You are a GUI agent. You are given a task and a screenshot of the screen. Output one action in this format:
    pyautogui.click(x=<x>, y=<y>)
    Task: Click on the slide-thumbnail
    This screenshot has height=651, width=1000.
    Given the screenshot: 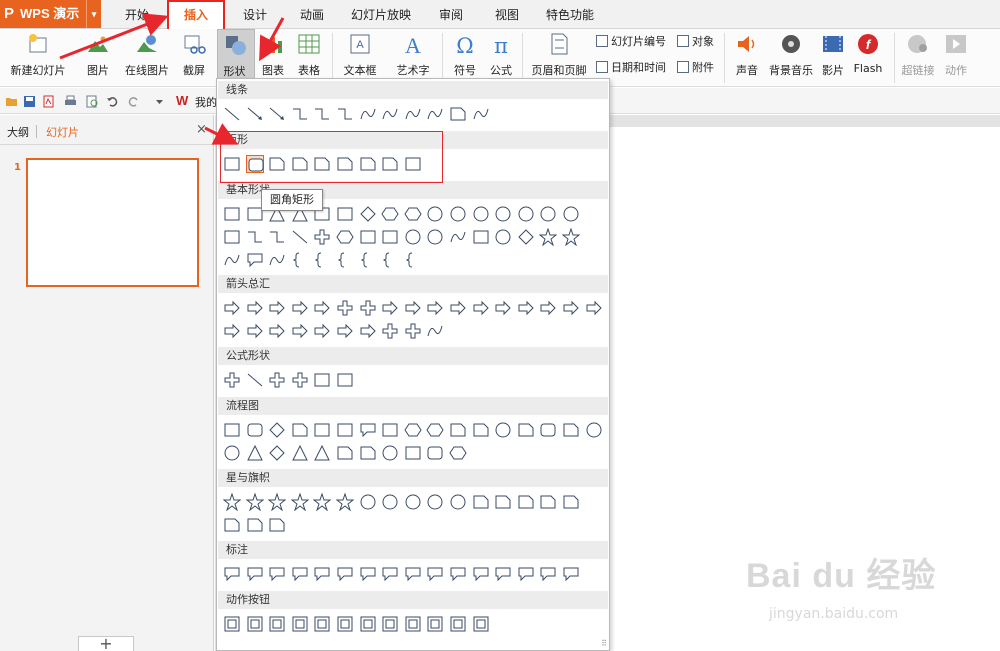 What is the action you would take?
    pyautogui.click(x=112, y=222)
    